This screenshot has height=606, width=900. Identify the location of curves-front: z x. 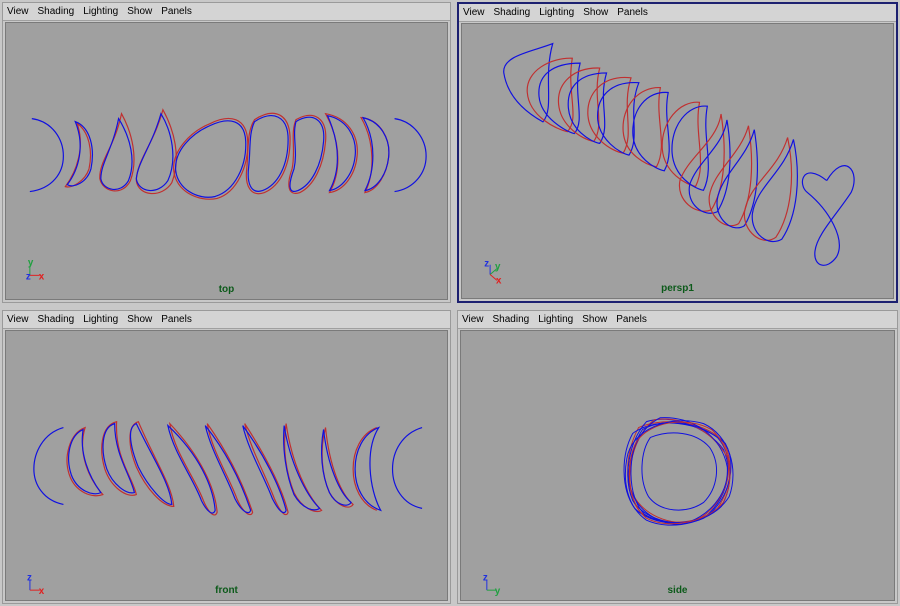
(225, 508).